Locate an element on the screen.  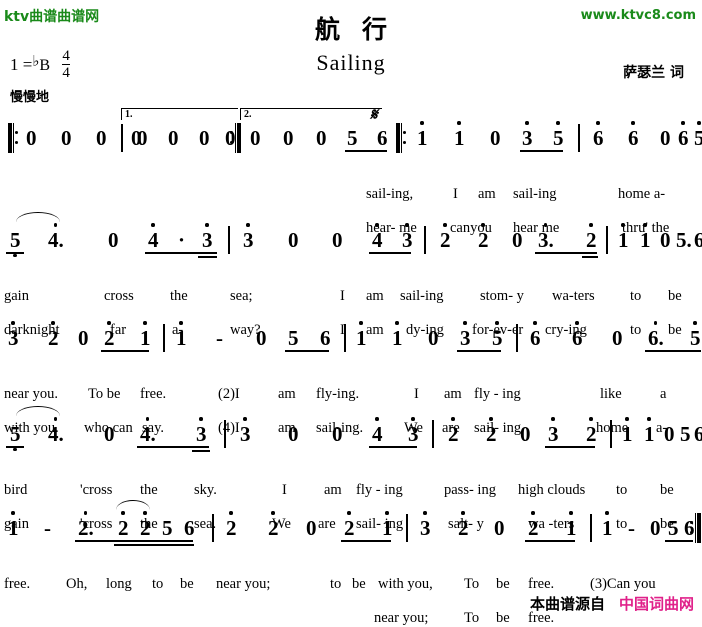
volta-bracket-2: 2. is located at coordinates (311, 114).